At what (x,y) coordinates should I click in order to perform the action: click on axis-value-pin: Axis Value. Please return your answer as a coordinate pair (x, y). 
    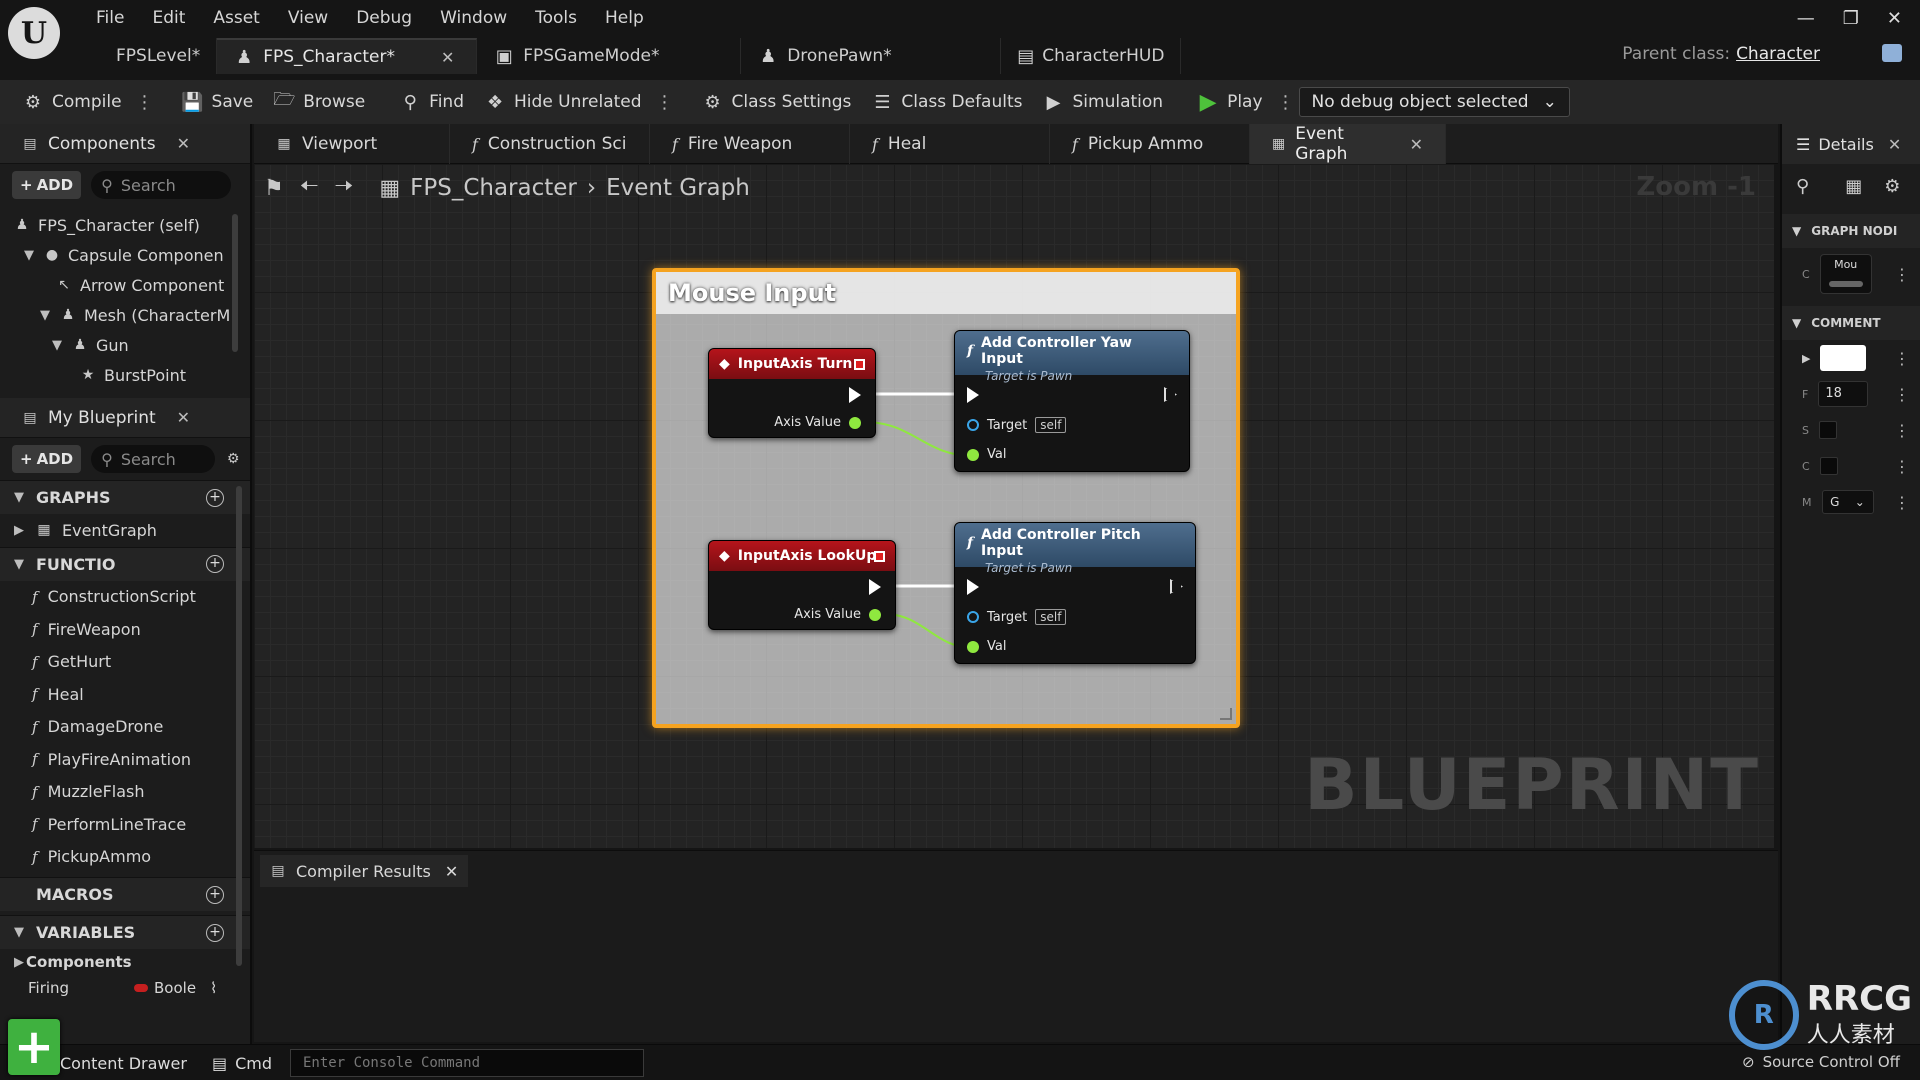
    Looking at the image, I should click on (837, 614).